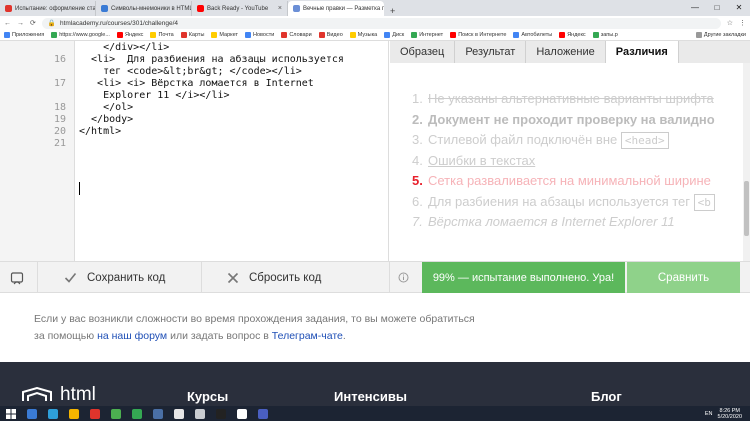  I want to click on close-window-icon: ✕, so click(739, 8).